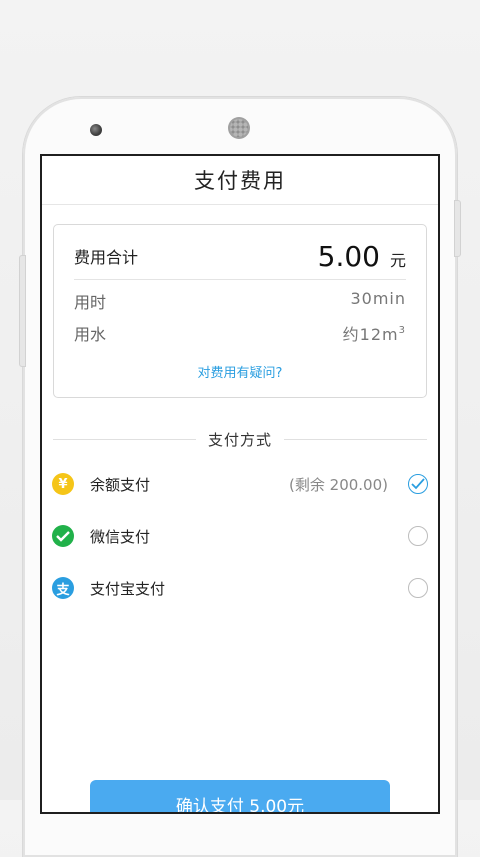 The image size is (480, 857). I want to click on yuan-coin-icon: ¥, so click(63, 484).